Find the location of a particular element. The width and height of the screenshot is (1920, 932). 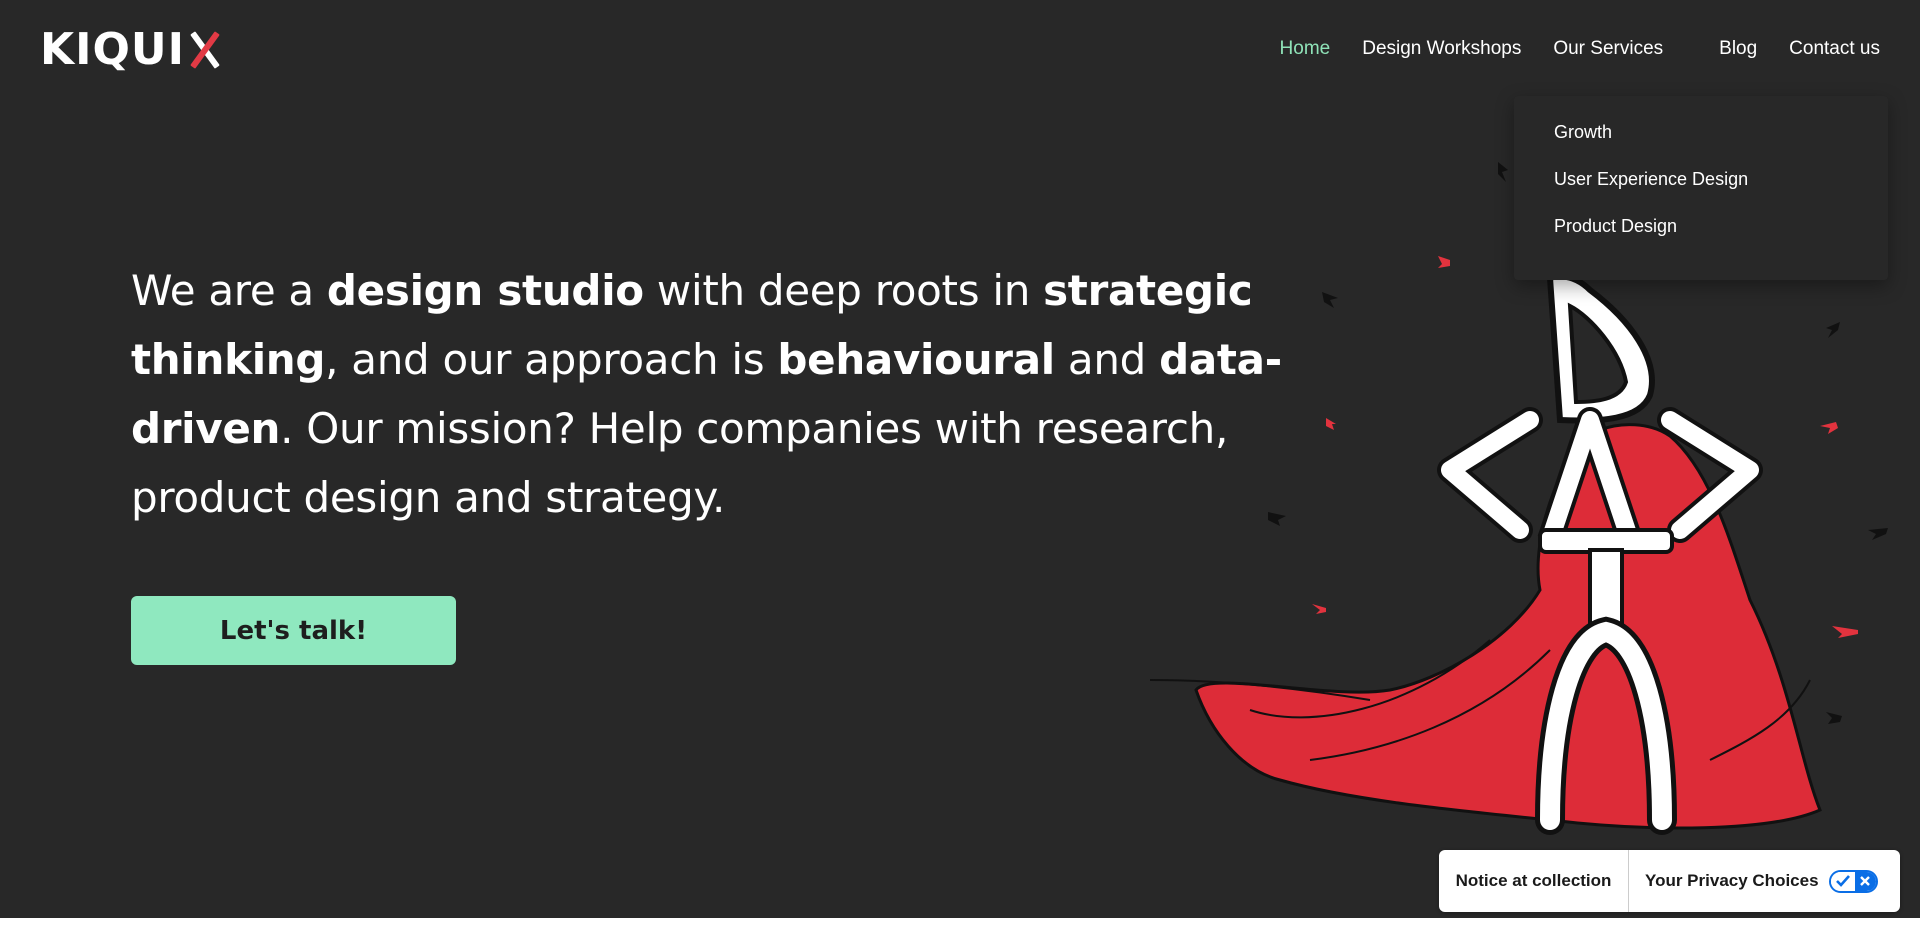

dropdown-item-ux-design: User Experience Design is located at coordinates (1701, 190).